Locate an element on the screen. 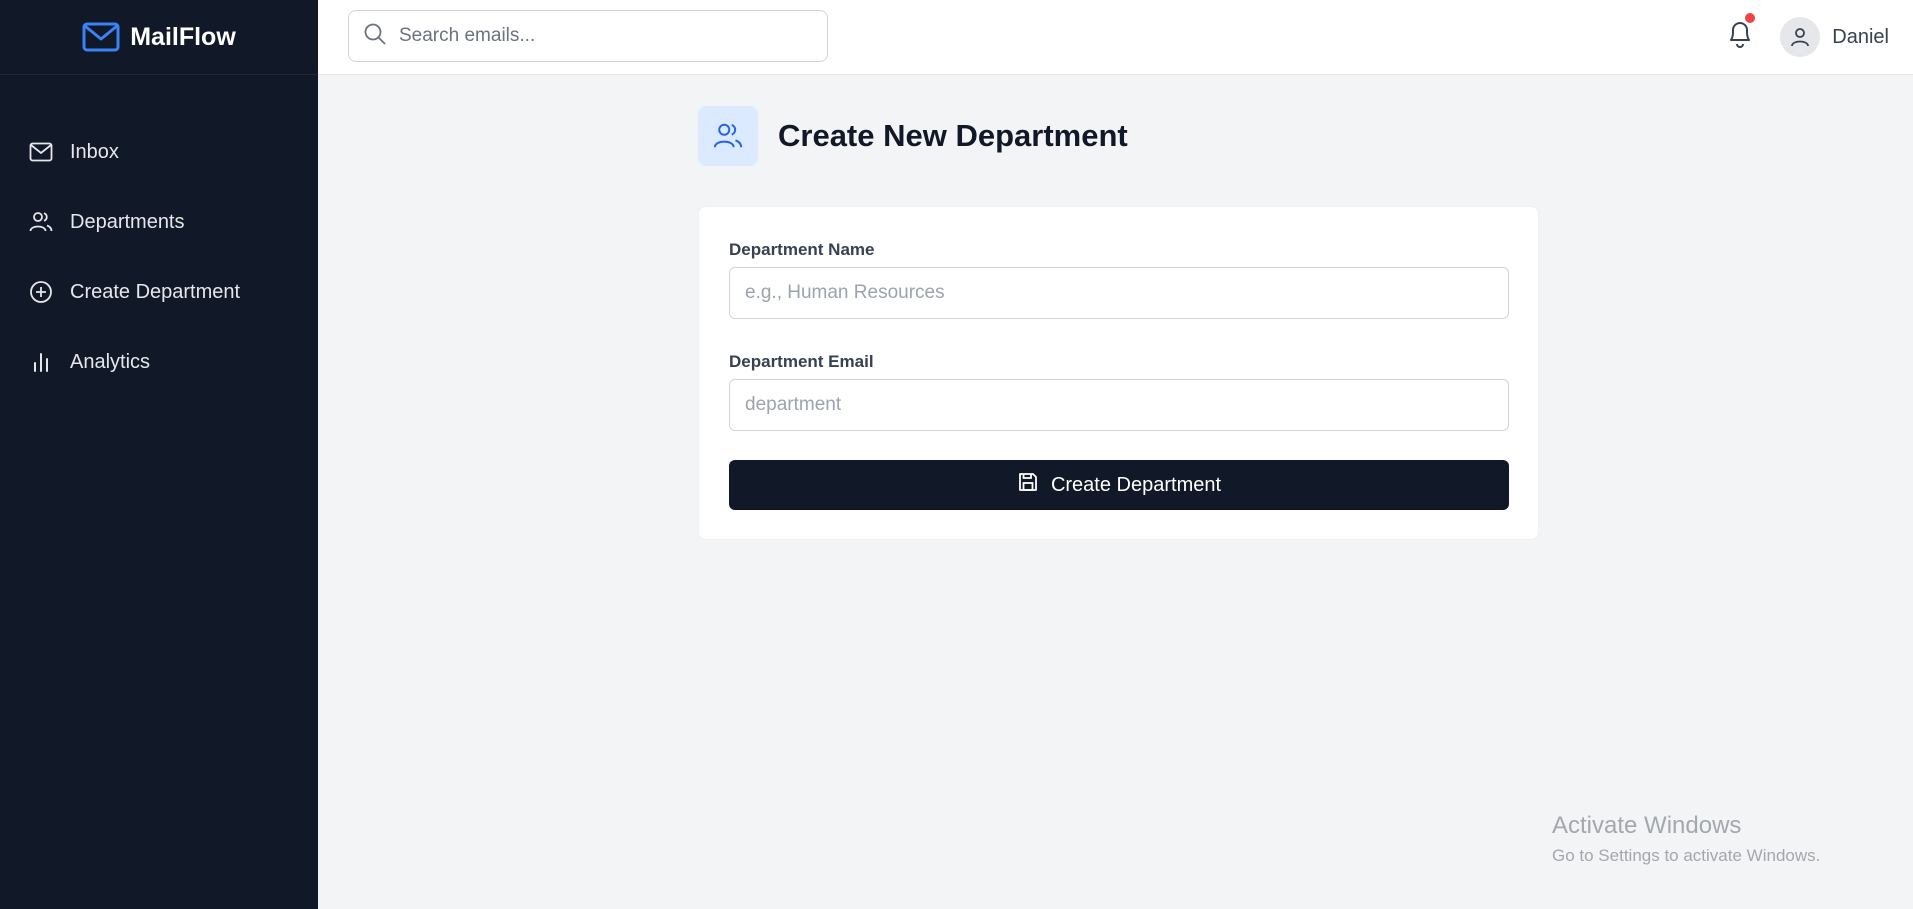 The width and height of the screenshot is (1913, 909). notification-badge is located at coordinates (1750, 18).